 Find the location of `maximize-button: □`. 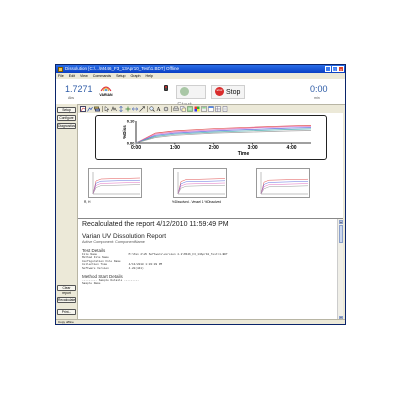

maximize-button: □ is located at coordinates (334, 69).